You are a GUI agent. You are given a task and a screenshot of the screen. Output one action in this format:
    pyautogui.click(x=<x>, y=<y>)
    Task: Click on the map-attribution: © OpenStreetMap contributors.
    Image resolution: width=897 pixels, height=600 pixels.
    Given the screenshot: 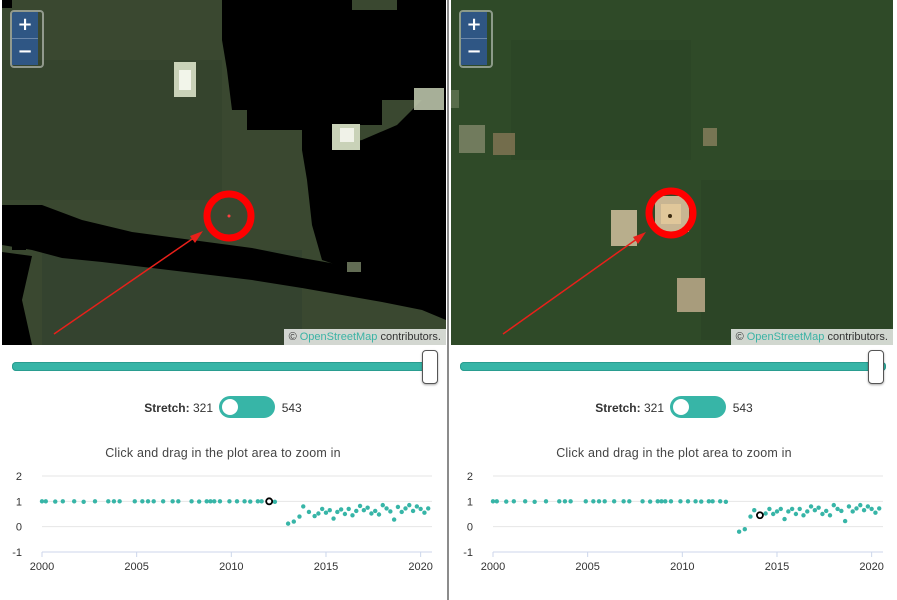 What is the action you would take?
    pyautogui.click(x=364, y=337)
    